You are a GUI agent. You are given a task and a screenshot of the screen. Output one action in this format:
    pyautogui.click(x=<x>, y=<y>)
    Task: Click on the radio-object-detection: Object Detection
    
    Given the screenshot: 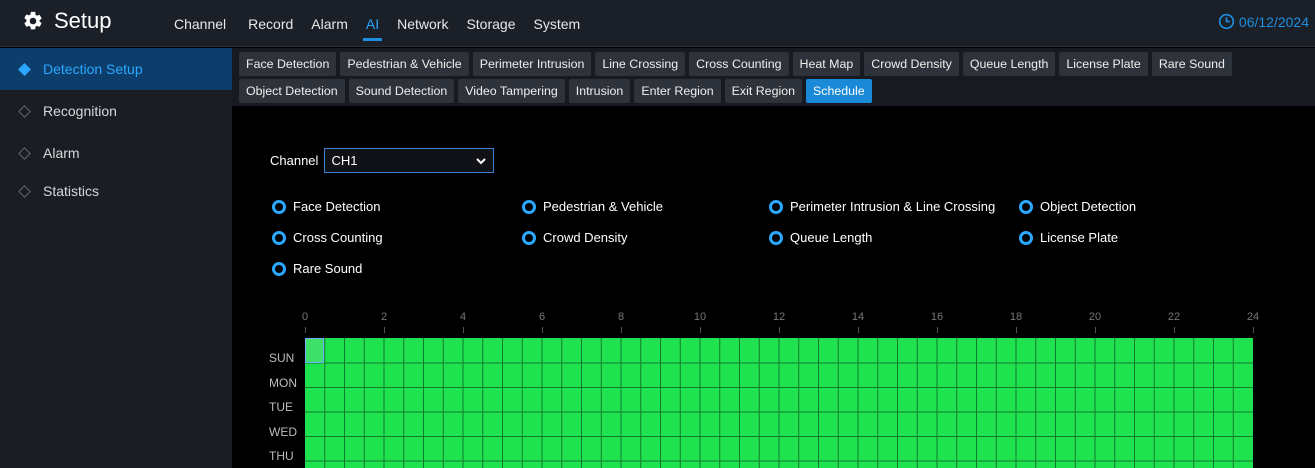 What is the action you would take?
    pyautogui.click(x=1077, y=206)
    